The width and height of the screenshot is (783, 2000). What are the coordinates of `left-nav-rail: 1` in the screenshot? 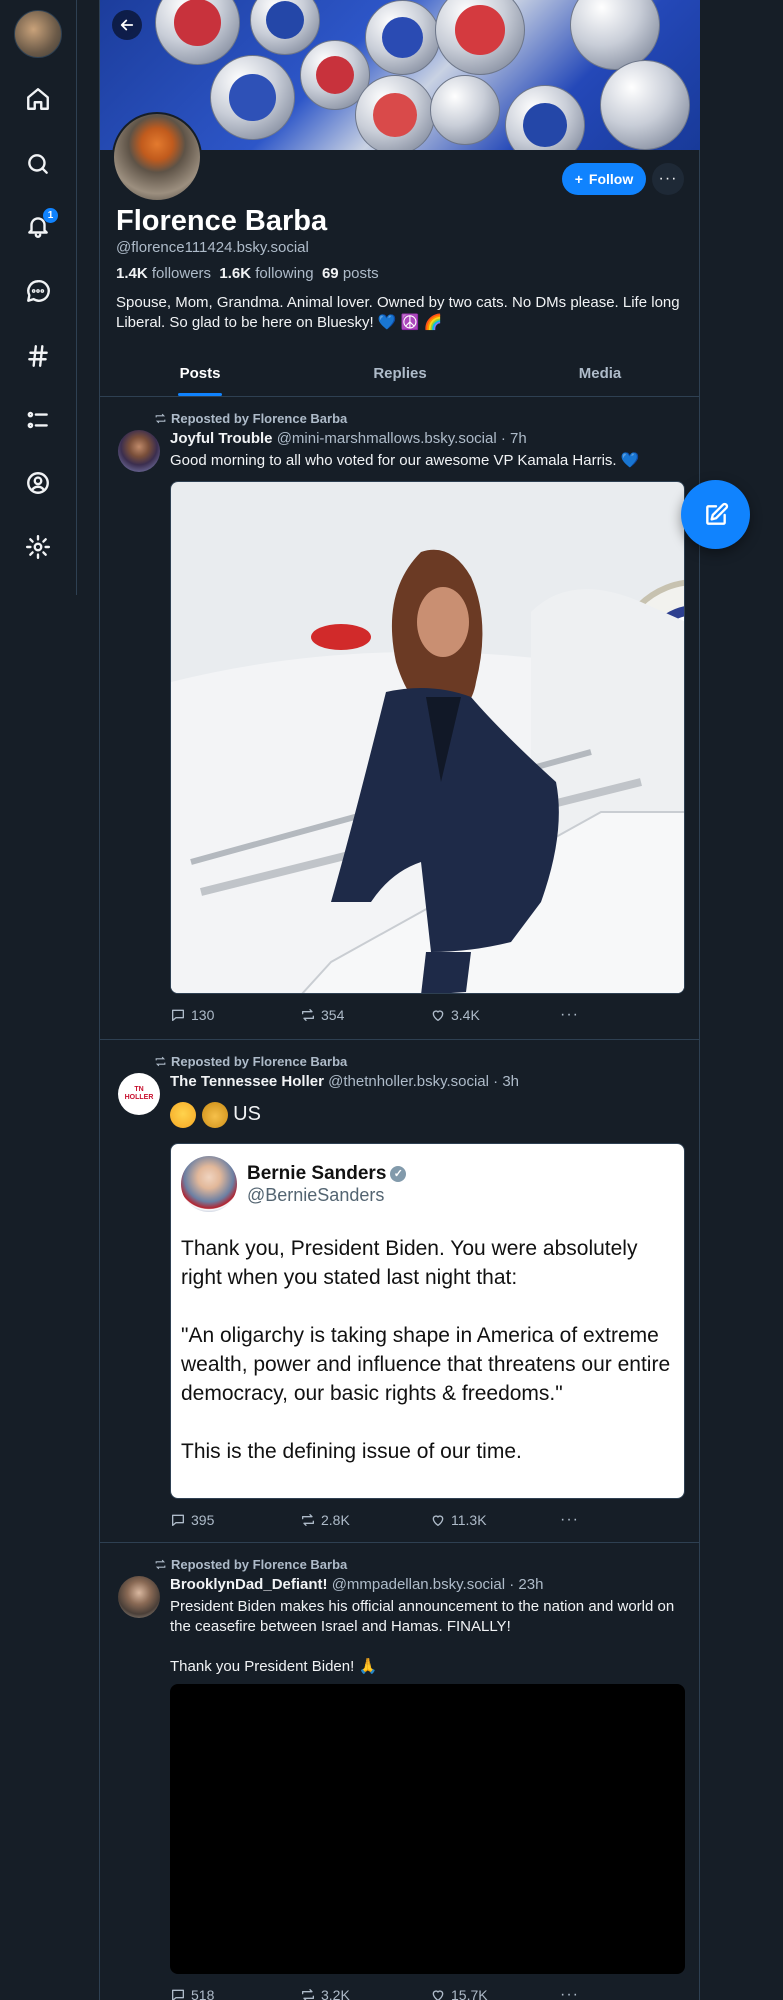 It's located at (38, 297).